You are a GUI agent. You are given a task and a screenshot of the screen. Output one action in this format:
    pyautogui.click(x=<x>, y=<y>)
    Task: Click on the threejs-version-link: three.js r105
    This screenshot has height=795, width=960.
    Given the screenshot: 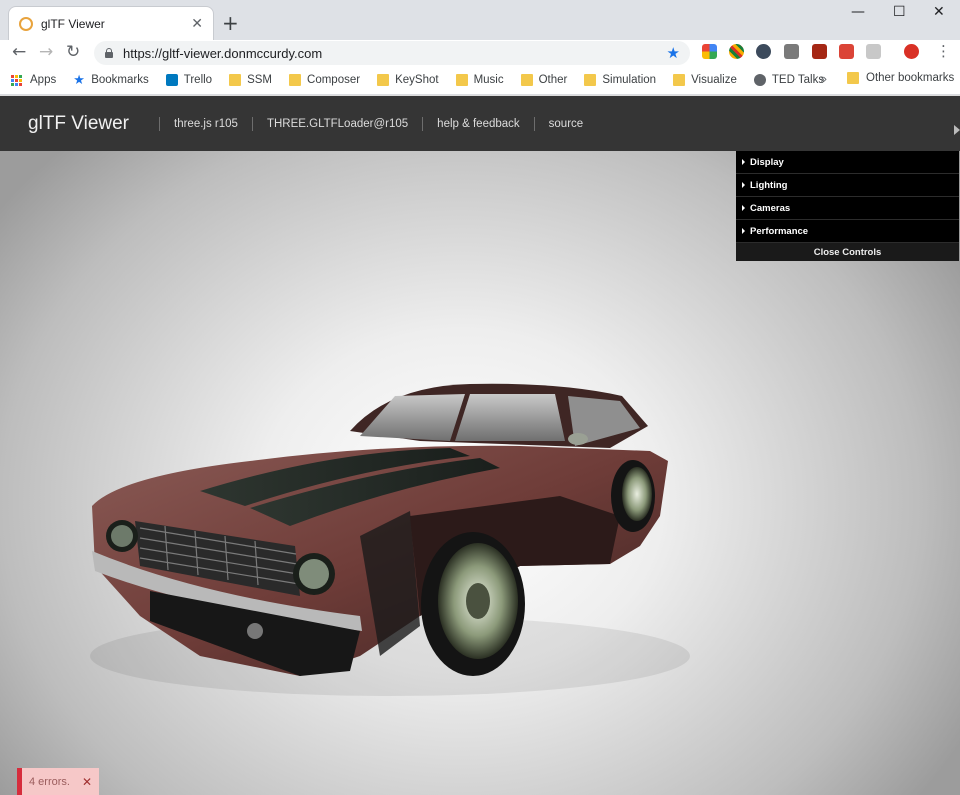 What is the action you would take?
    pyautogui.click(x=206, y=124)
    